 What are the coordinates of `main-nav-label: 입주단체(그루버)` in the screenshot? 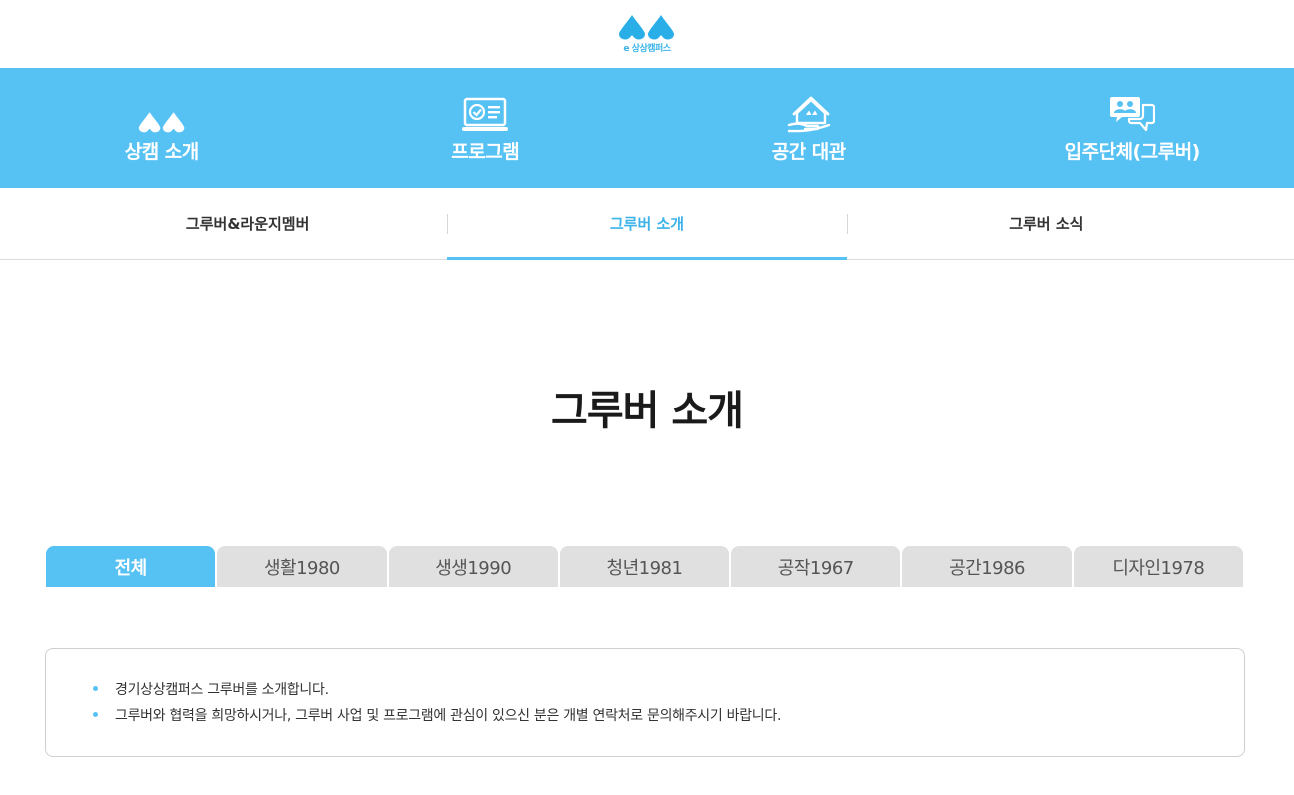 It's located at (1132, 151).